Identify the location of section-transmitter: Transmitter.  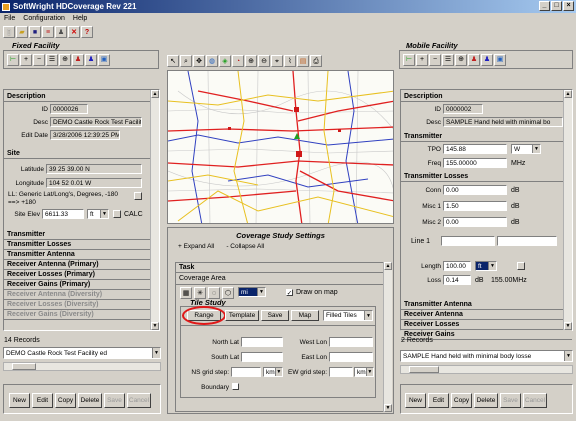
(81, 235).